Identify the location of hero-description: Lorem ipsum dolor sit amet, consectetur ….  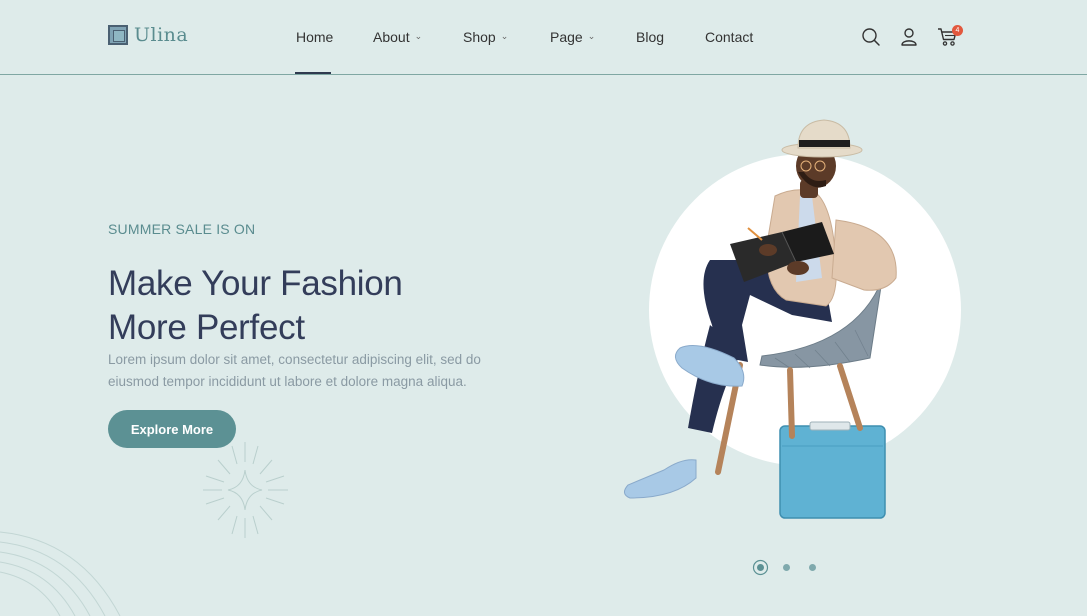
(294, 370).